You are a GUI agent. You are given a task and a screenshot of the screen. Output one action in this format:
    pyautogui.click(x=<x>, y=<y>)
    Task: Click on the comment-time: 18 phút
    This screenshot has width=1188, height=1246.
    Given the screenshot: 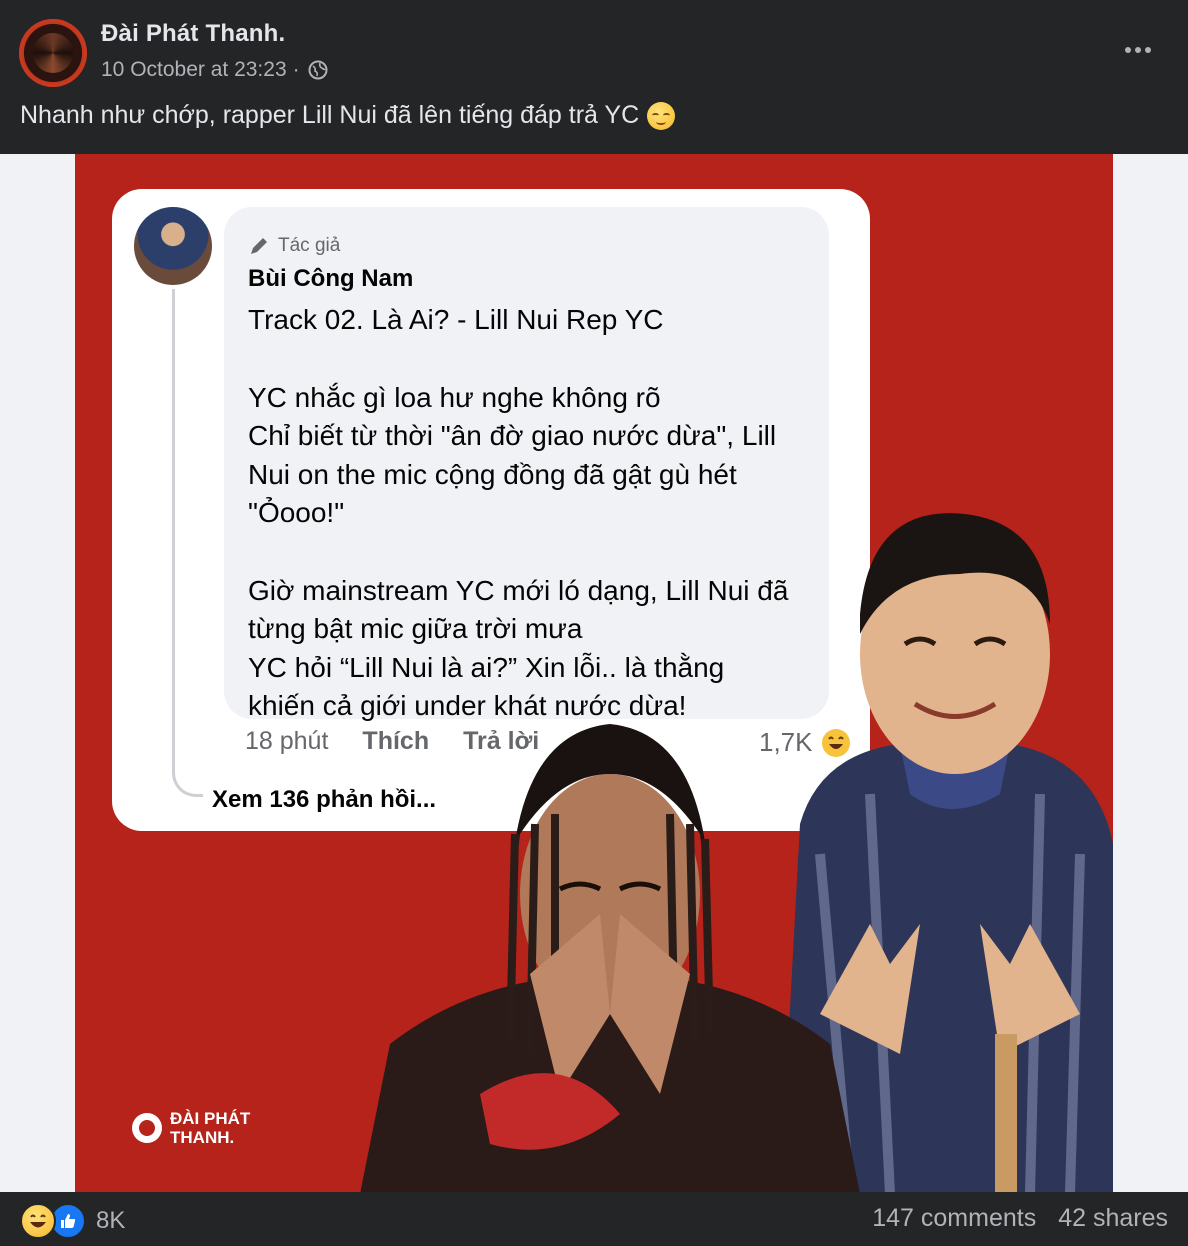 What is the action you would take?
    pyautogui.click(x=287, y=741)
    